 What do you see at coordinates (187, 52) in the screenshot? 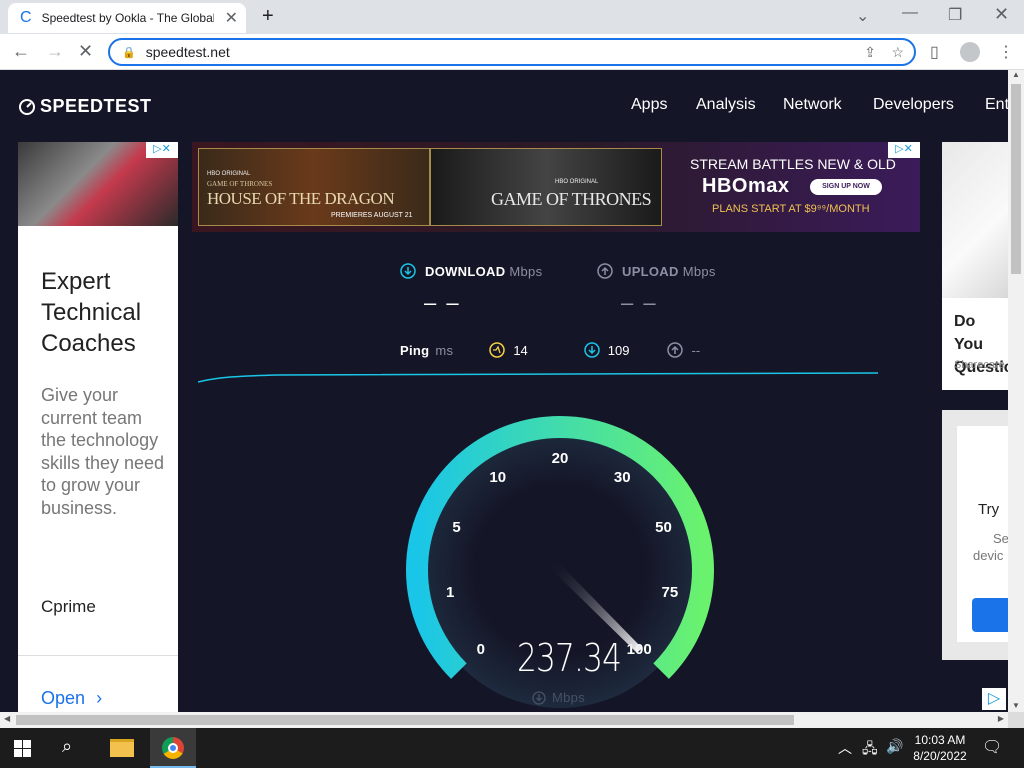
I see `url-text: speedtest.net` at bounding box center [187, 52].